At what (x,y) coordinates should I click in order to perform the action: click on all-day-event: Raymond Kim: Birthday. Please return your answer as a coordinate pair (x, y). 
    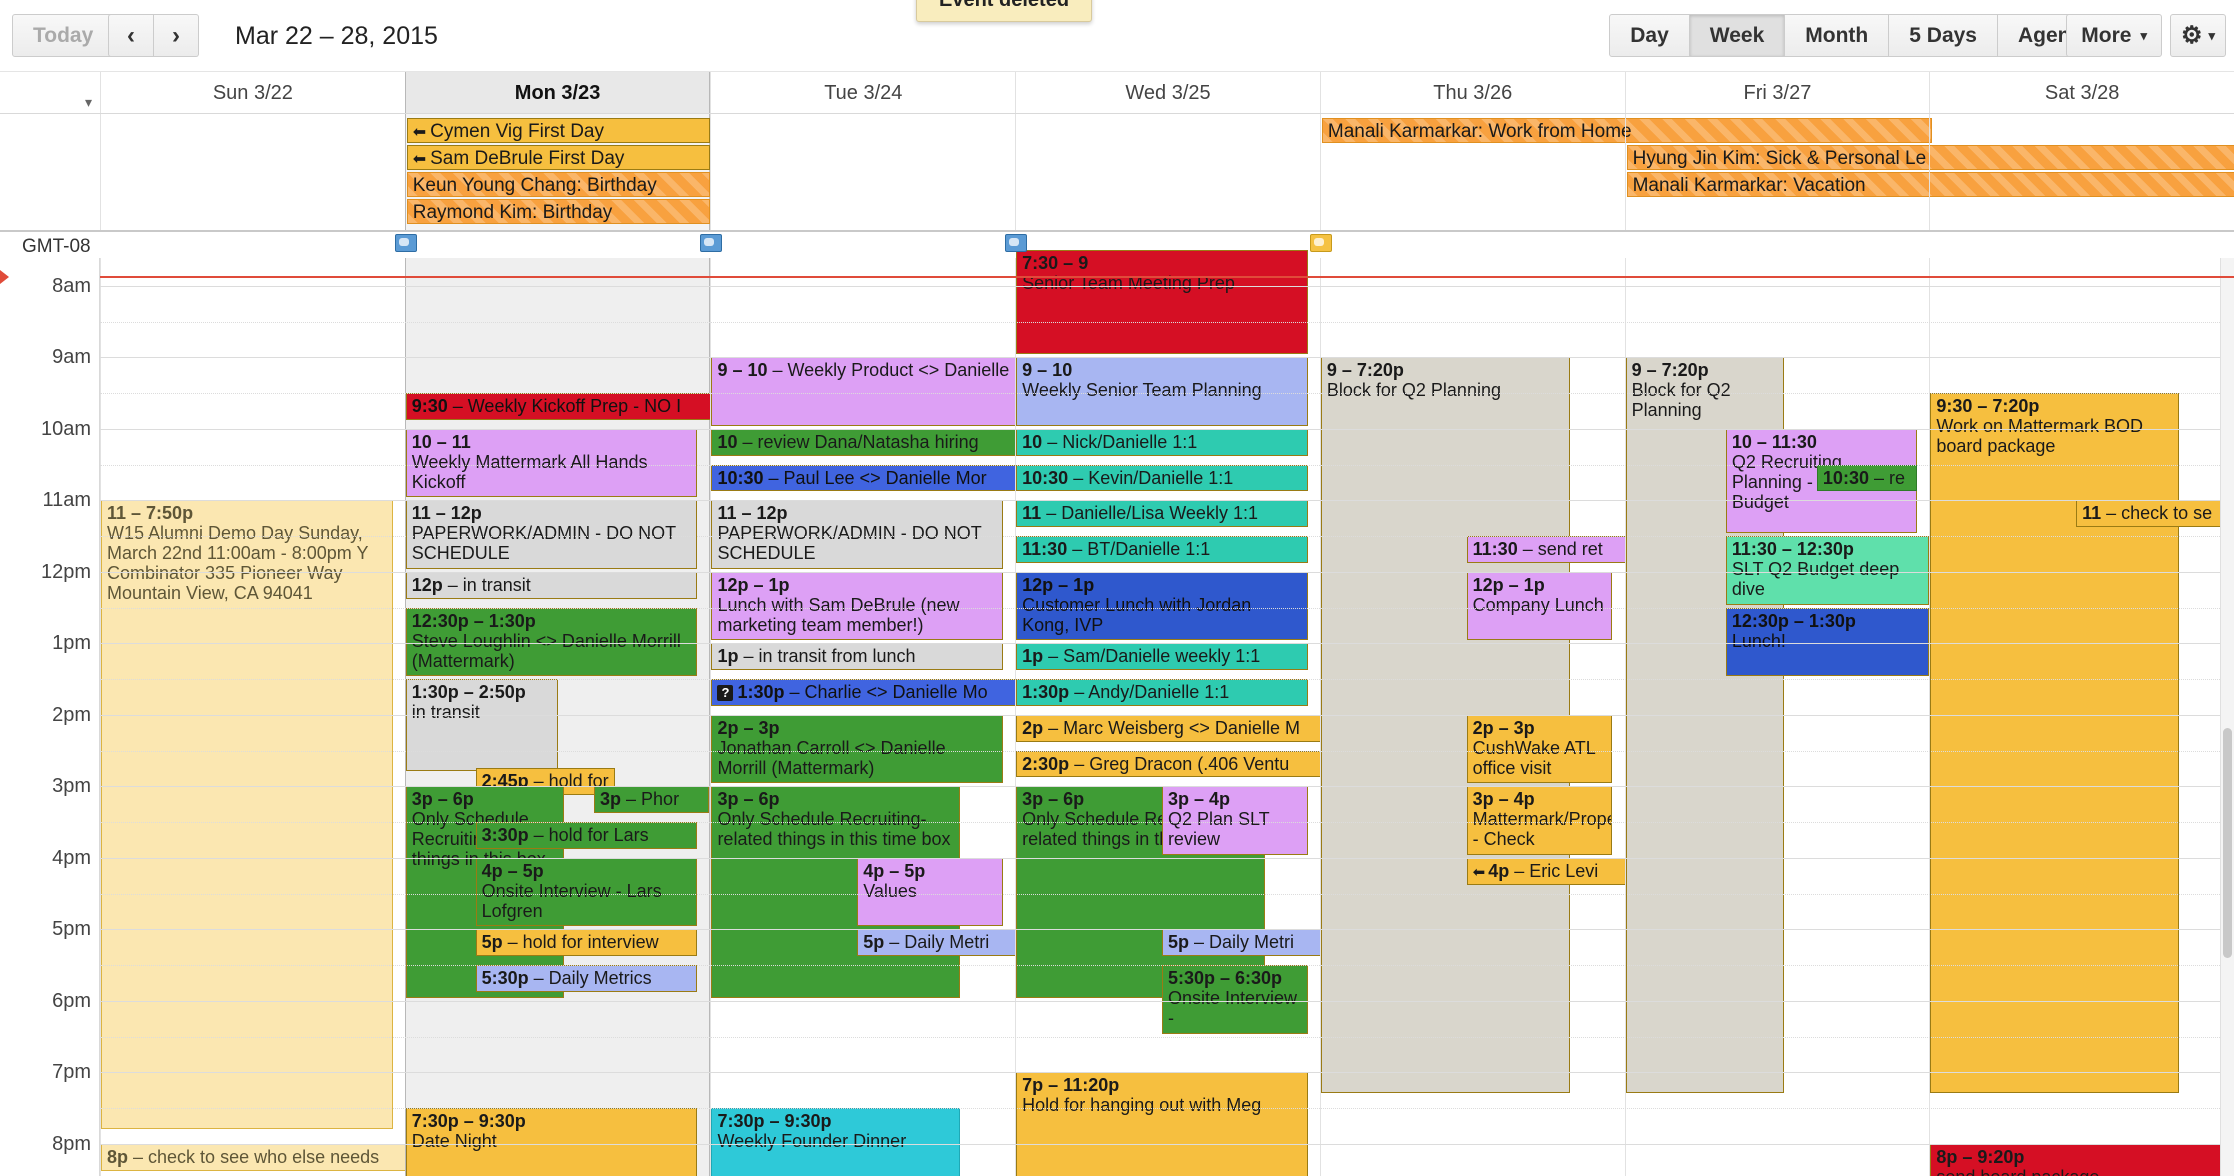
    Looking at the image, I should click on (558, 211).